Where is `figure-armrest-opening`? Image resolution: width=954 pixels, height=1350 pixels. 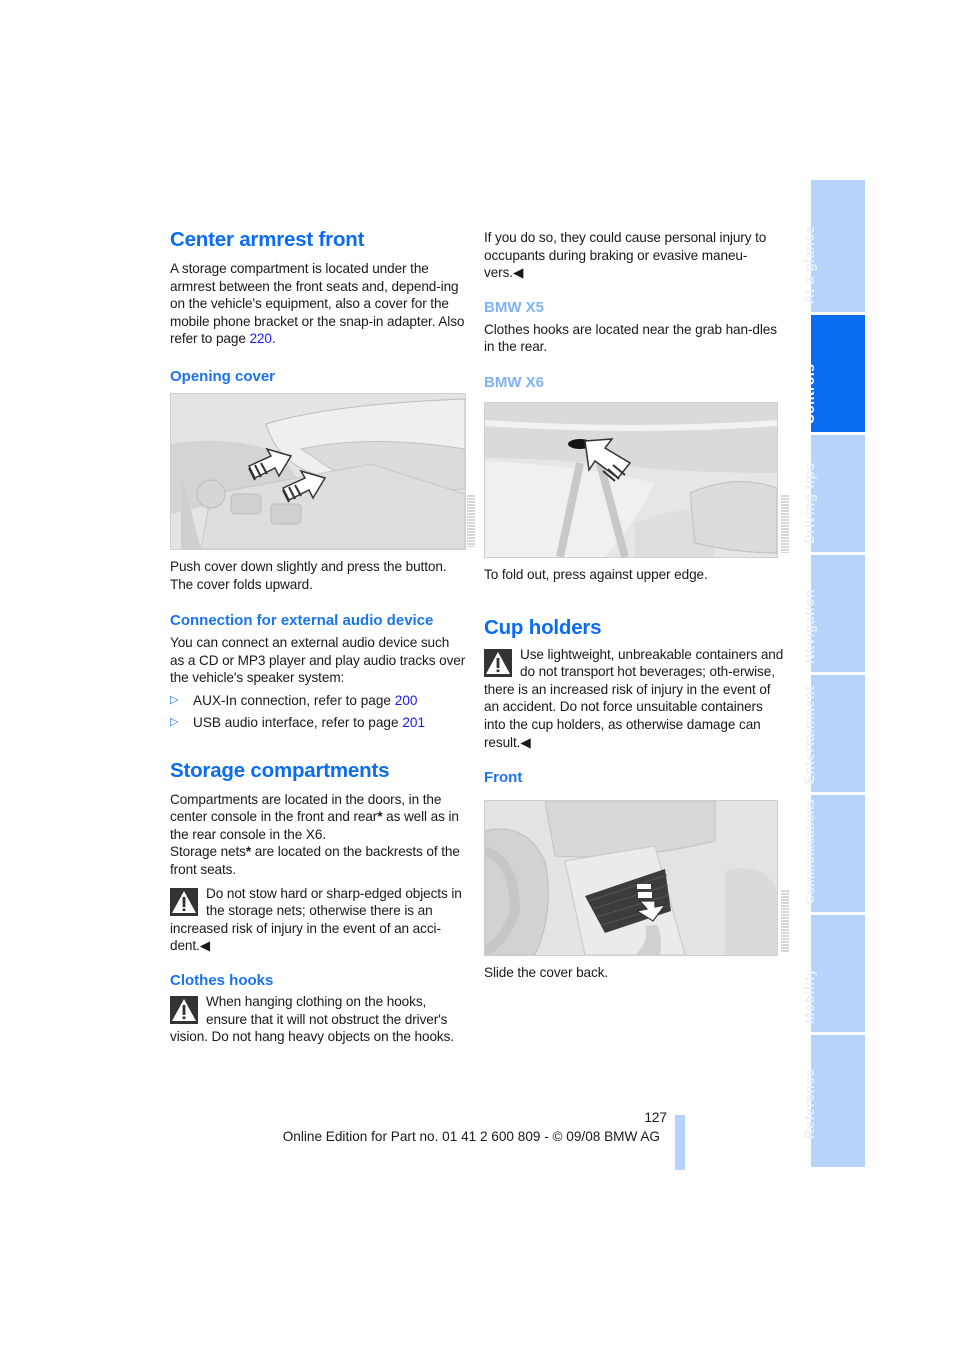
figure-armrest-opening is located at coordinates (318, 471).